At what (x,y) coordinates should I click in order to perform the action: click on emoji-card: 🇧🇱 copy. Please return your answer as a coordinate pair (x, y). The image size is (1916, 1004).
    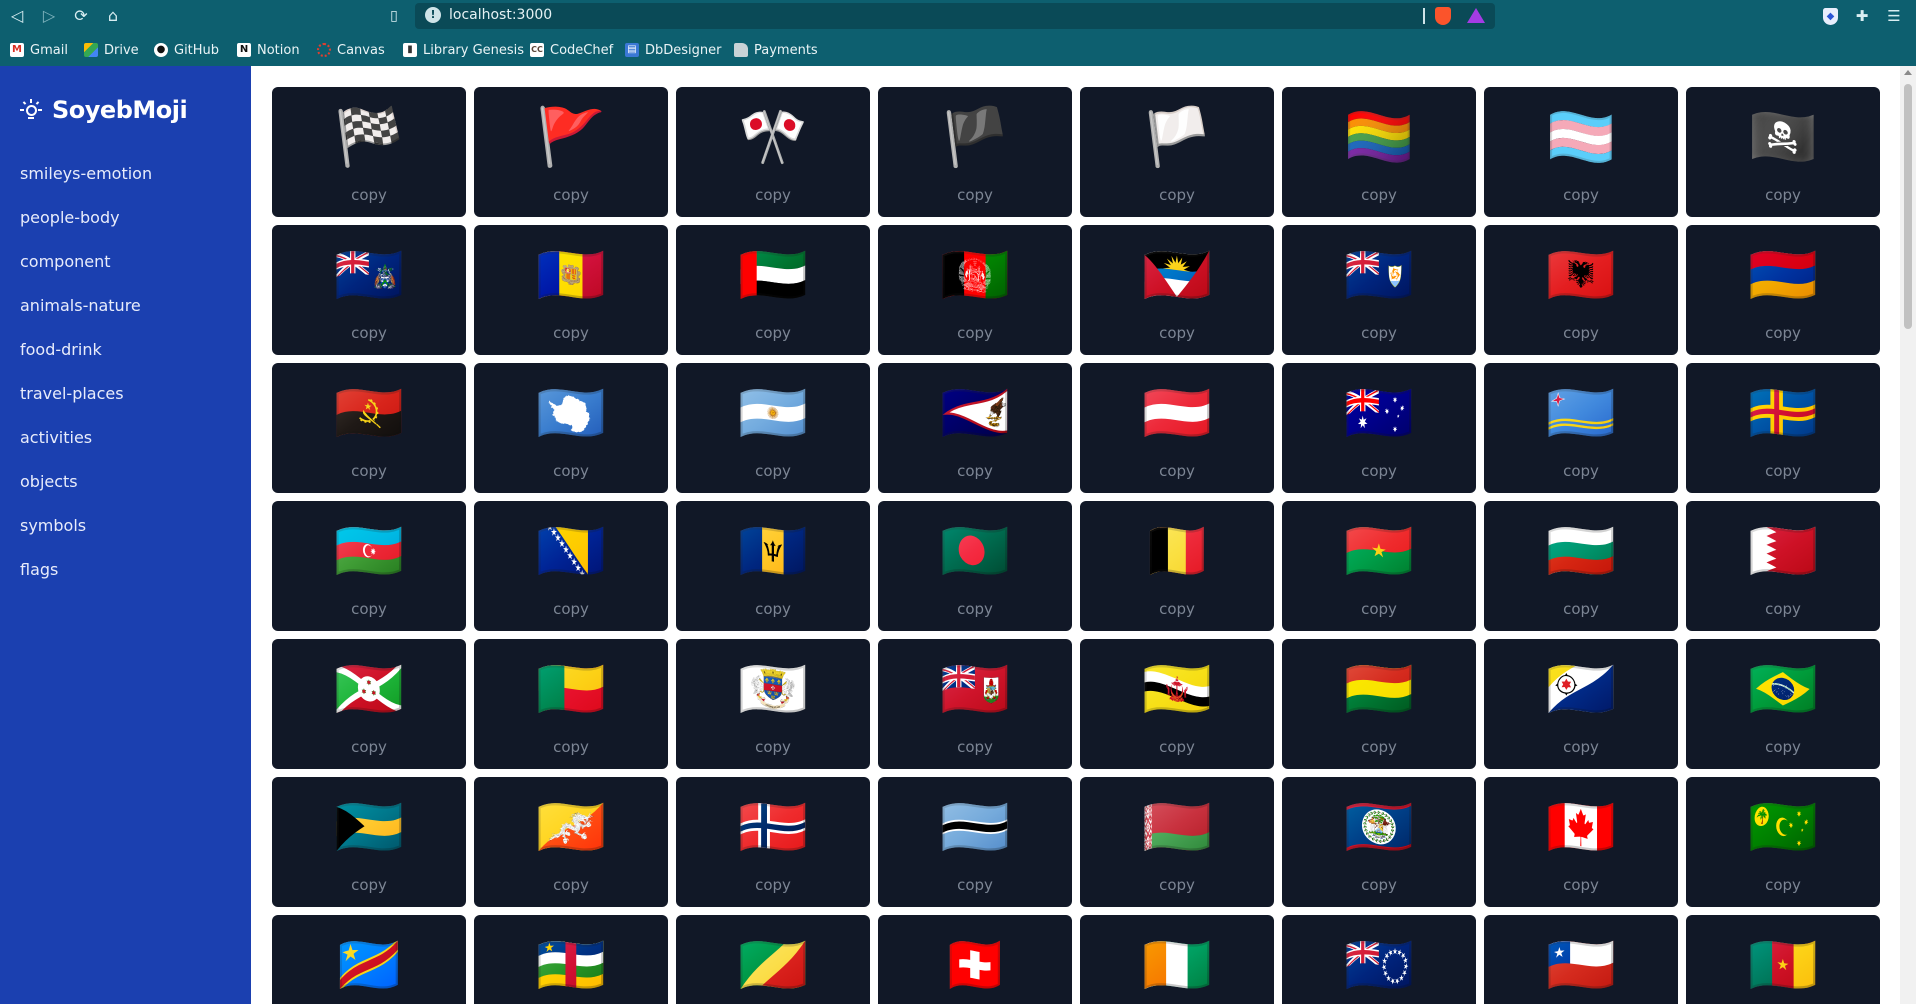
    Looking at the image, I should click on (773, 704).